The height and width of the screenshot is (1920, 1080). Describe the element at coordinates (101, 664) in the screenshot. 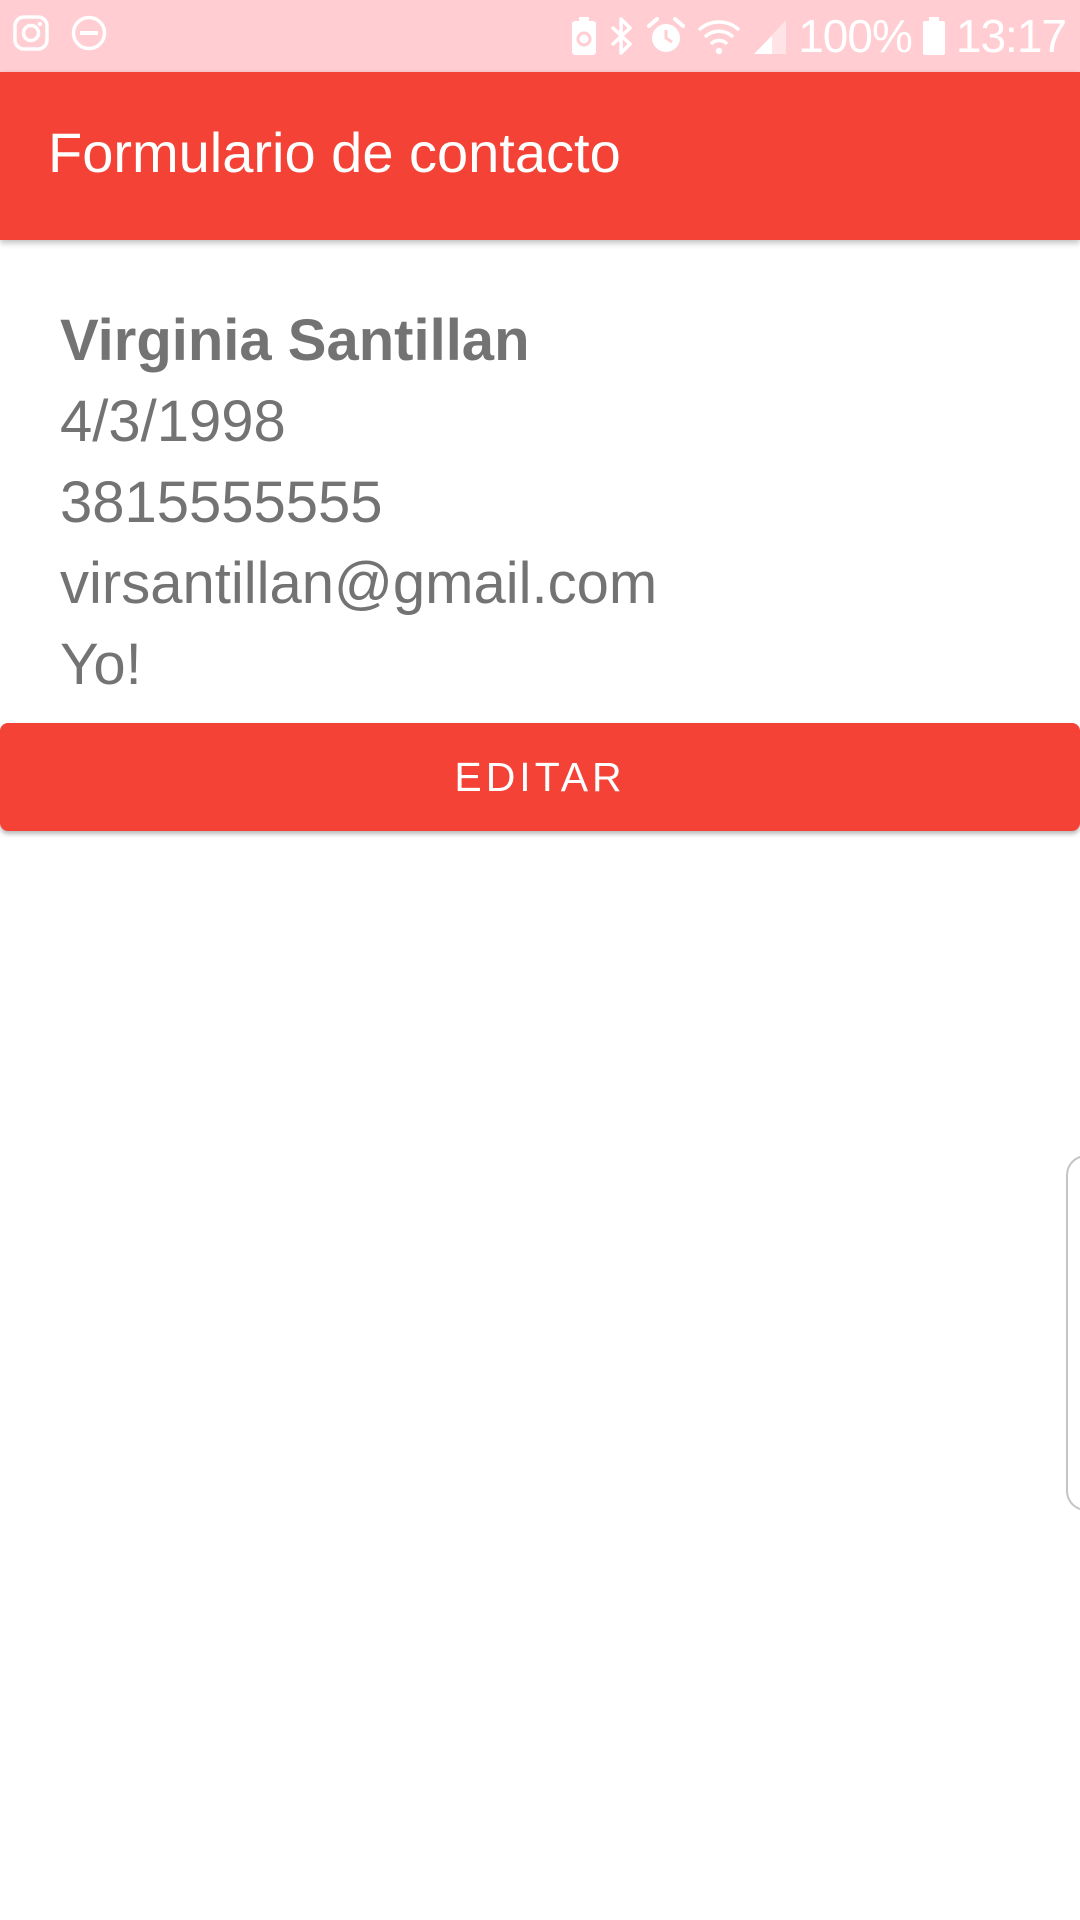

I see `contact-description: Yo!` at that location.